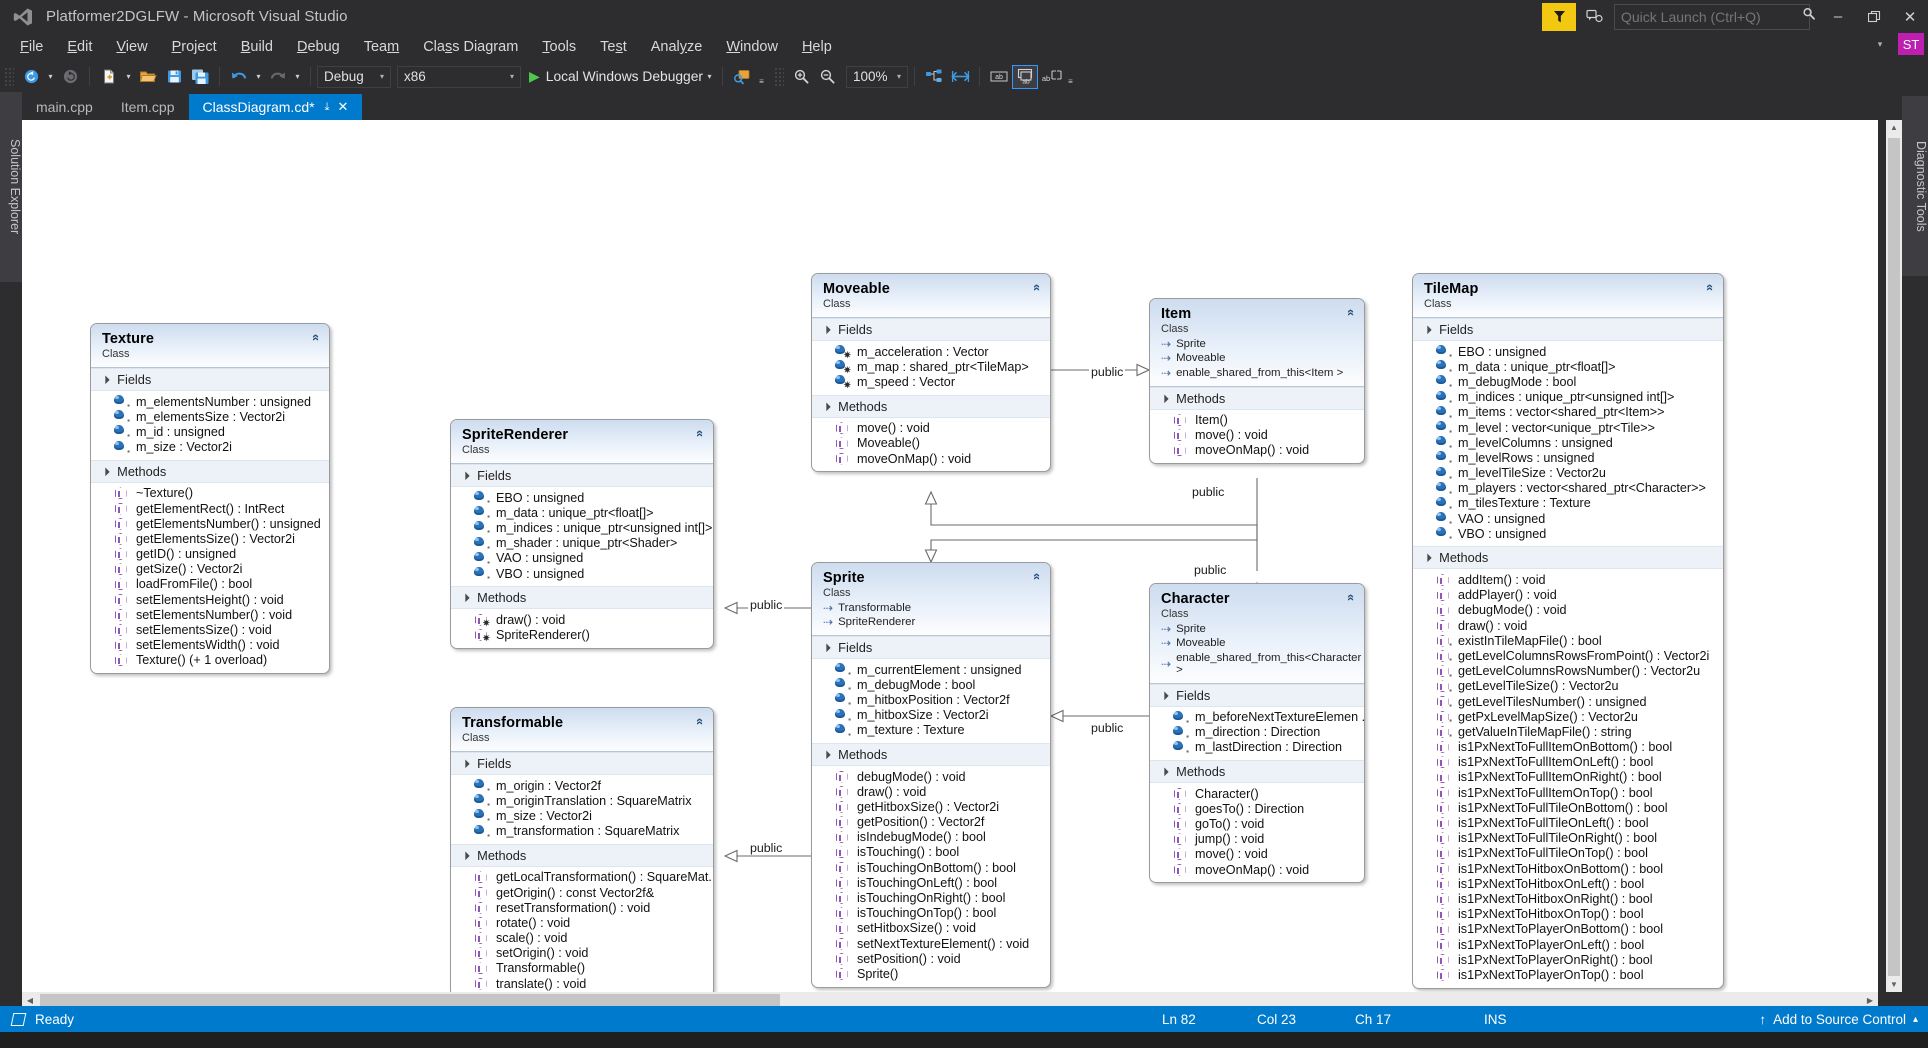 The image size is (1928, 1048). What do you see at coordinates (1568, 747) in the screenshot?
I see `member-row: is1PxNextToFullItemOnBottom() : bool` at bounding box center [1568, 747].